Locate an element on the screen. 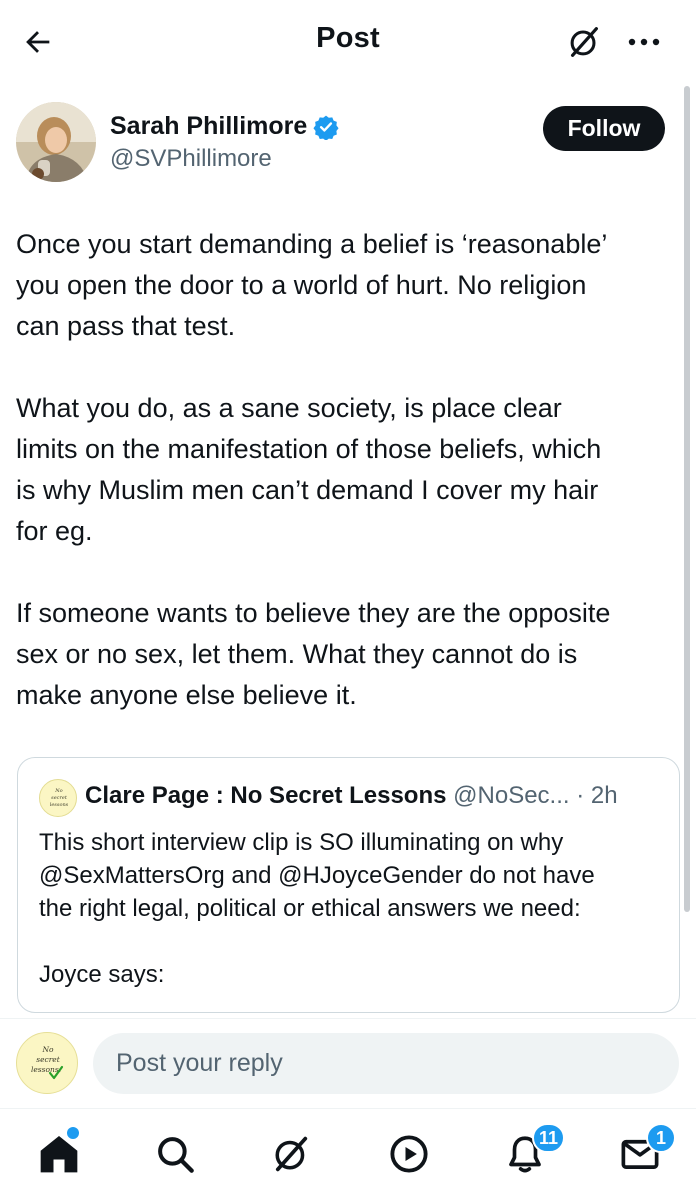 Image resolution: width=696 pixels, height=1200 pixels. more-button is located at coordinates (644, 42).